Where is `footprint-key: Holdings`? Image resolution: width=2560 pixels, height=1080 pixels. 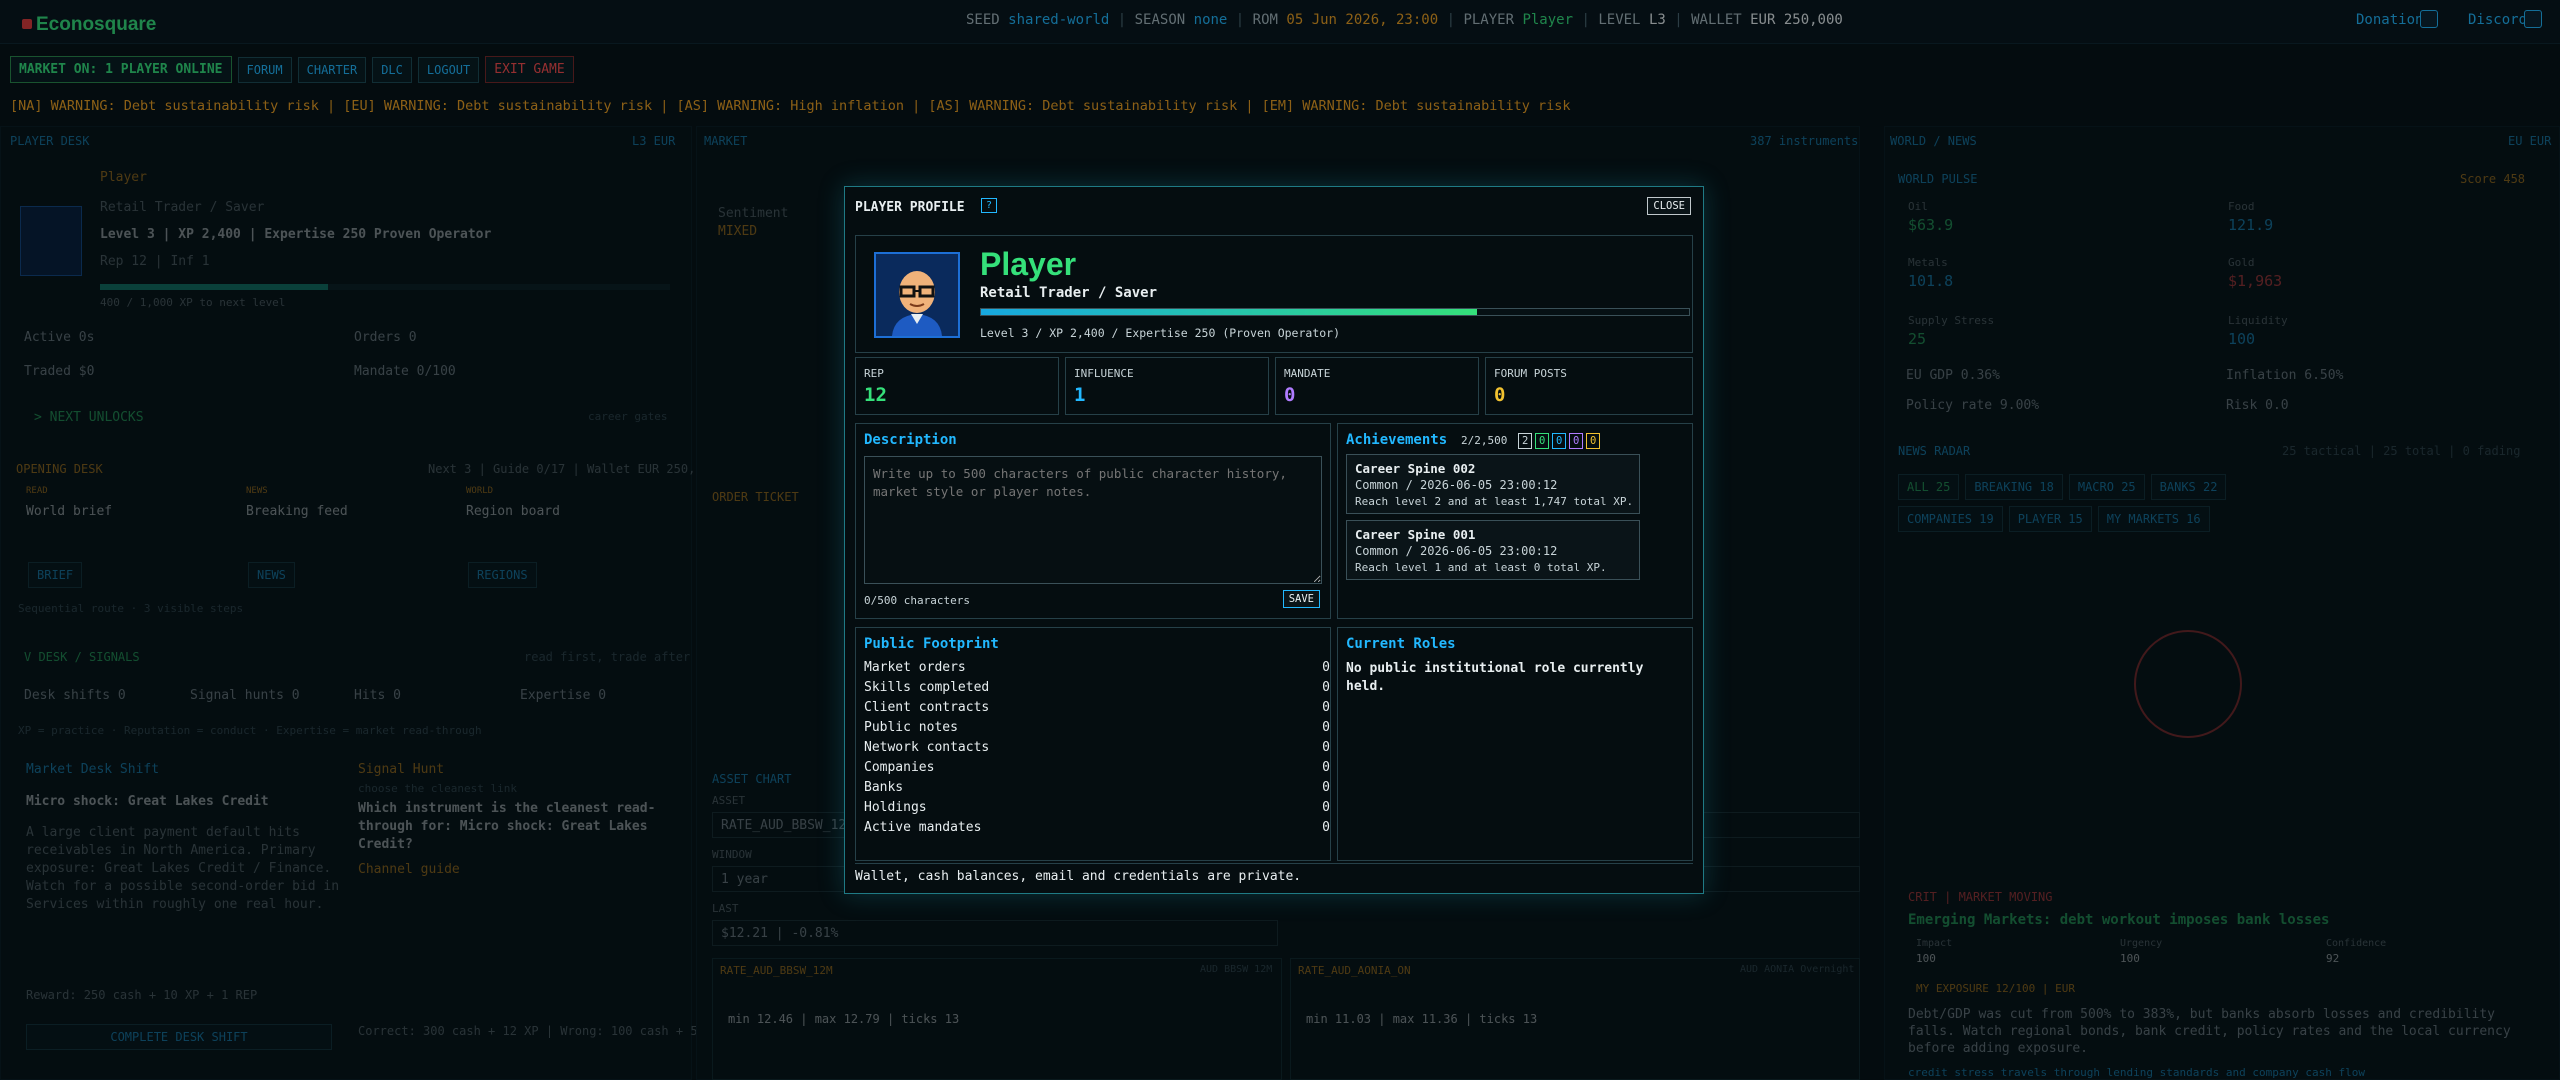
footprint-key: Holdings is located at coordinates (895, 807).